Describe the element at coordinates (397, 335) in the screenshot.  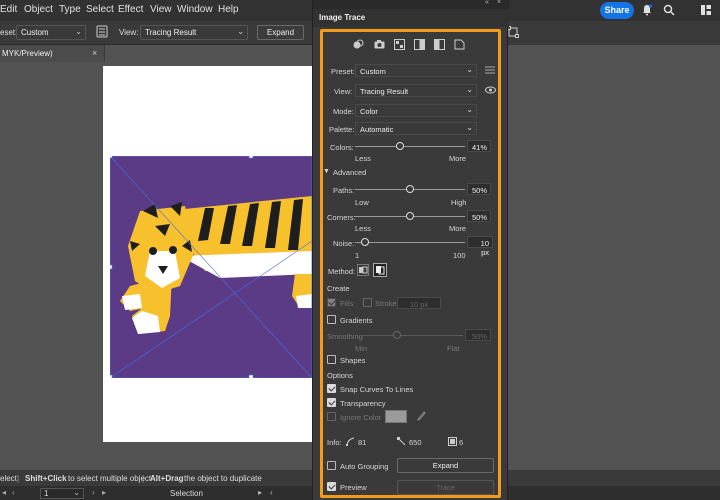
I see `smoothing-slider-thumb` at that location.